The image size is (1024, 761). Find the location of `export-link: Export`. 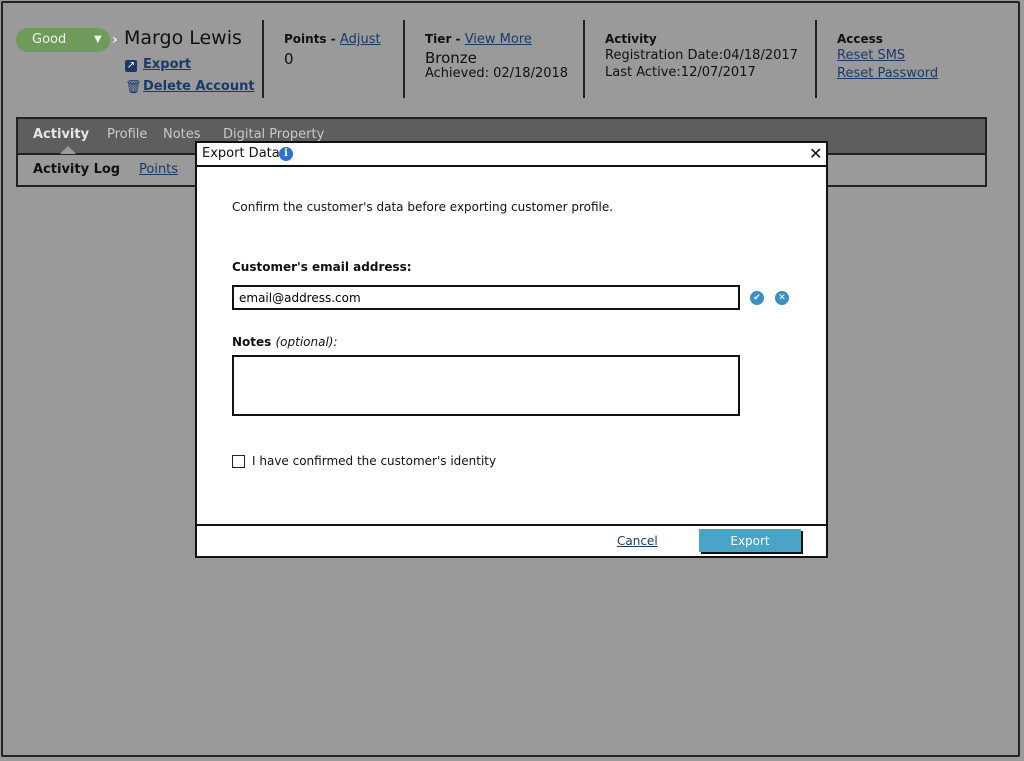

export-link: Export is located at coordinates (167, 64).